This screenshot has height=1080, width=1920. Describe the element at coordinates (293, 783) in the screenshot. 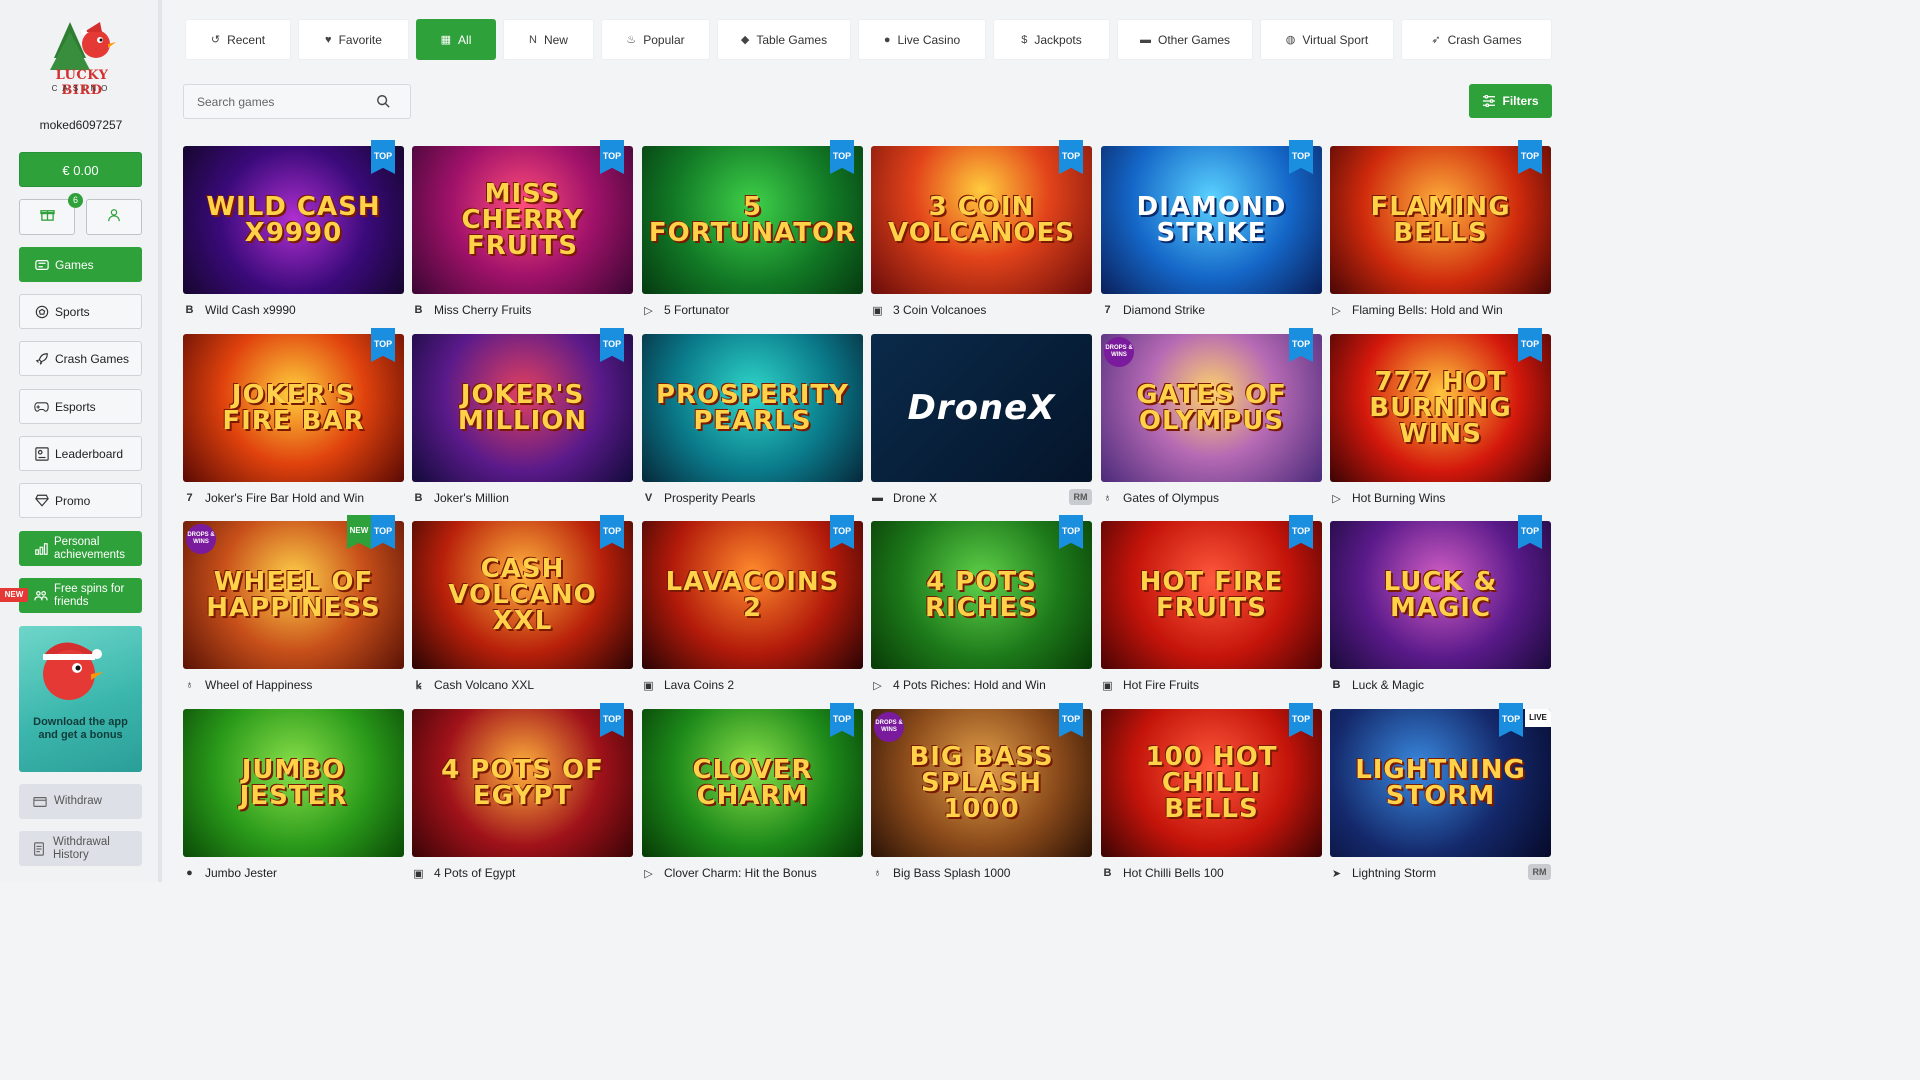

I see `game-thumbnail: JUMBO JESTER` at that location.